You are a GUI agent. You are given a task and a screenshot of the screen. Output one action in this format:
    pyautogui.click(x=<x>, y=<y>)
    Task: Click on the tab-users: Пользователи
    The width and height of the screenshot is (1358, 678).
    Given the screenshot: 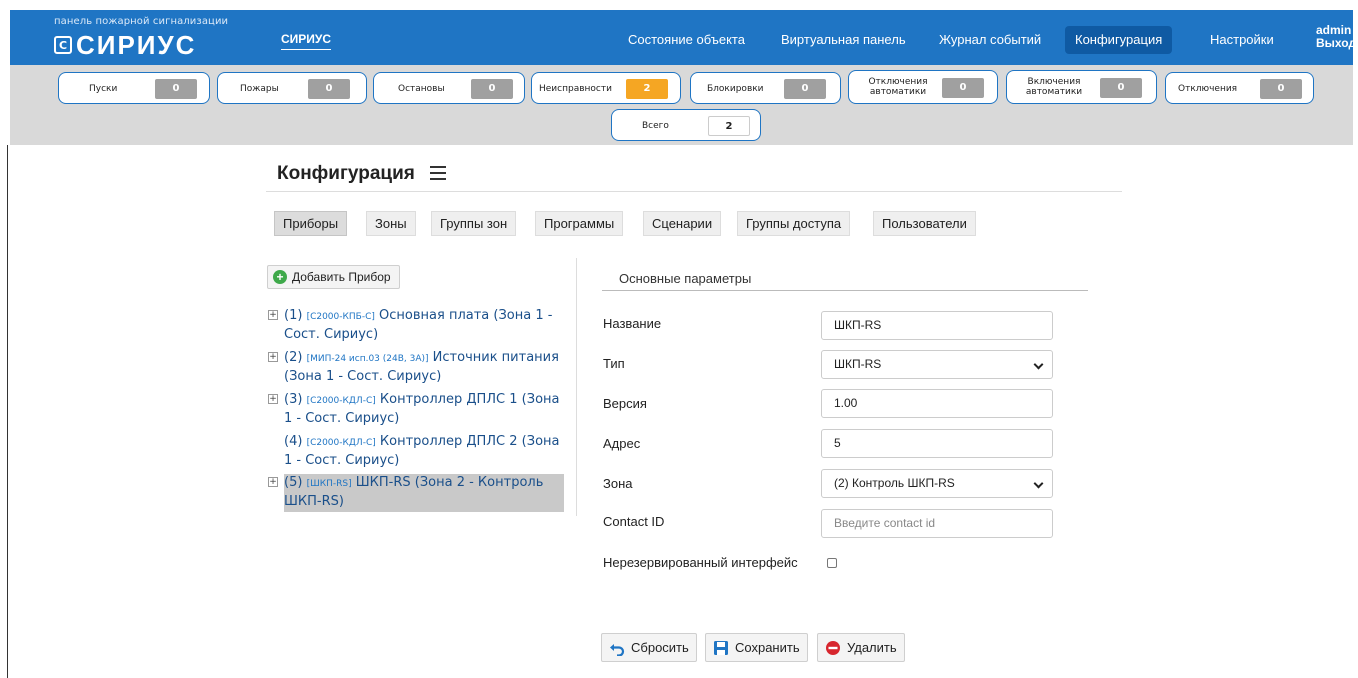 What is the action you would take?
    pyautogui.click(x=924, y=223)
    